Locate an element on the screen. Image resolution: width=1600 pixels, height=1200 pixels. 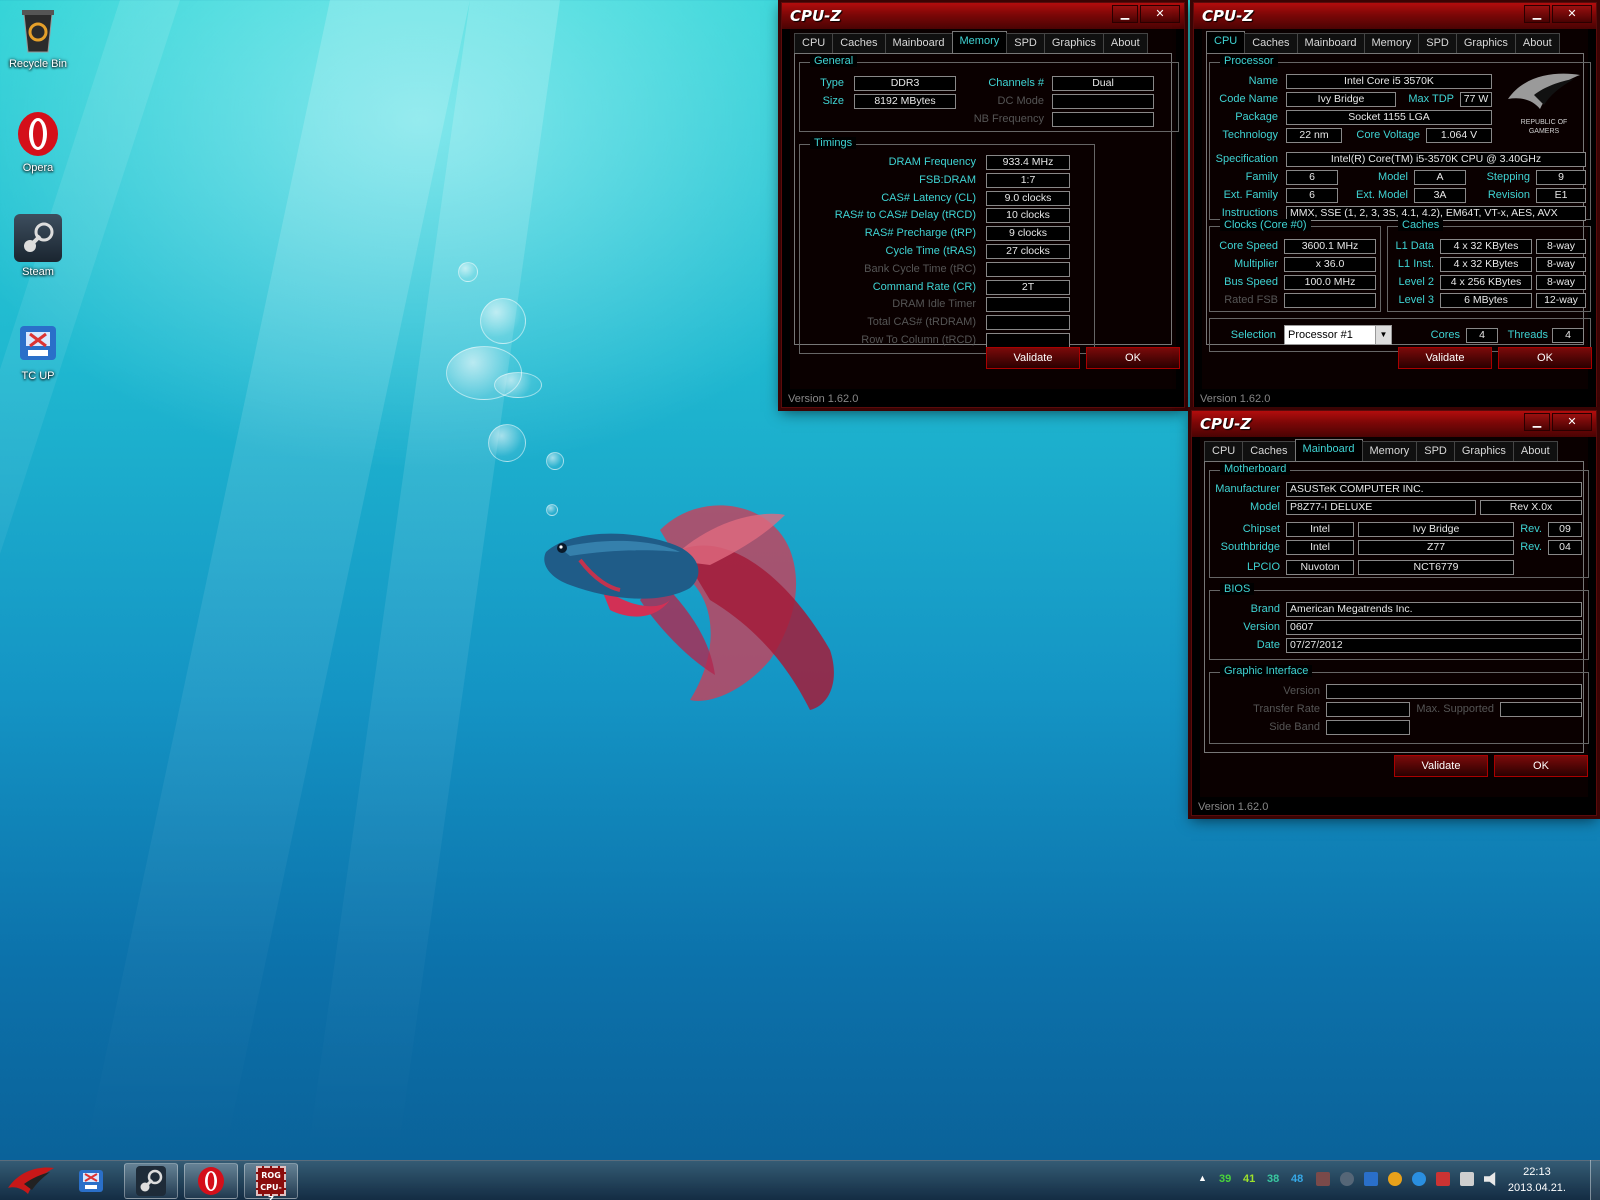
group-title: Motherboard is located at coordinates (1255, 469).